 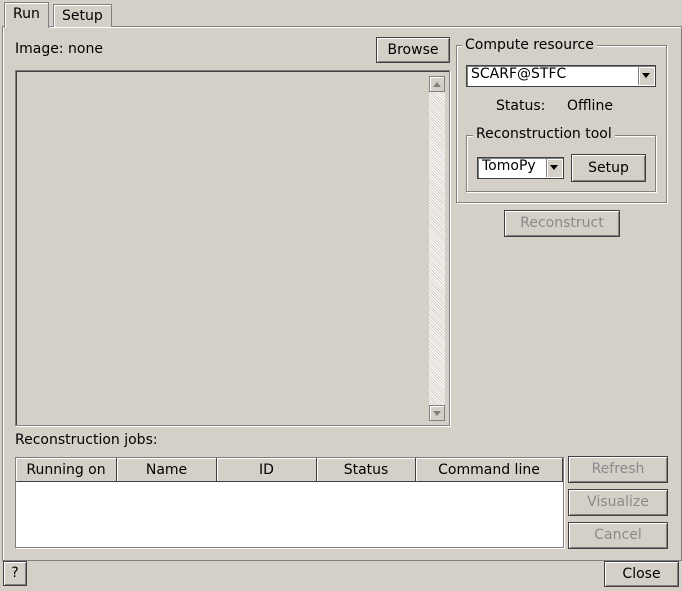 I want to click on visualize-button: Visualize, so click(x=618, y=502).